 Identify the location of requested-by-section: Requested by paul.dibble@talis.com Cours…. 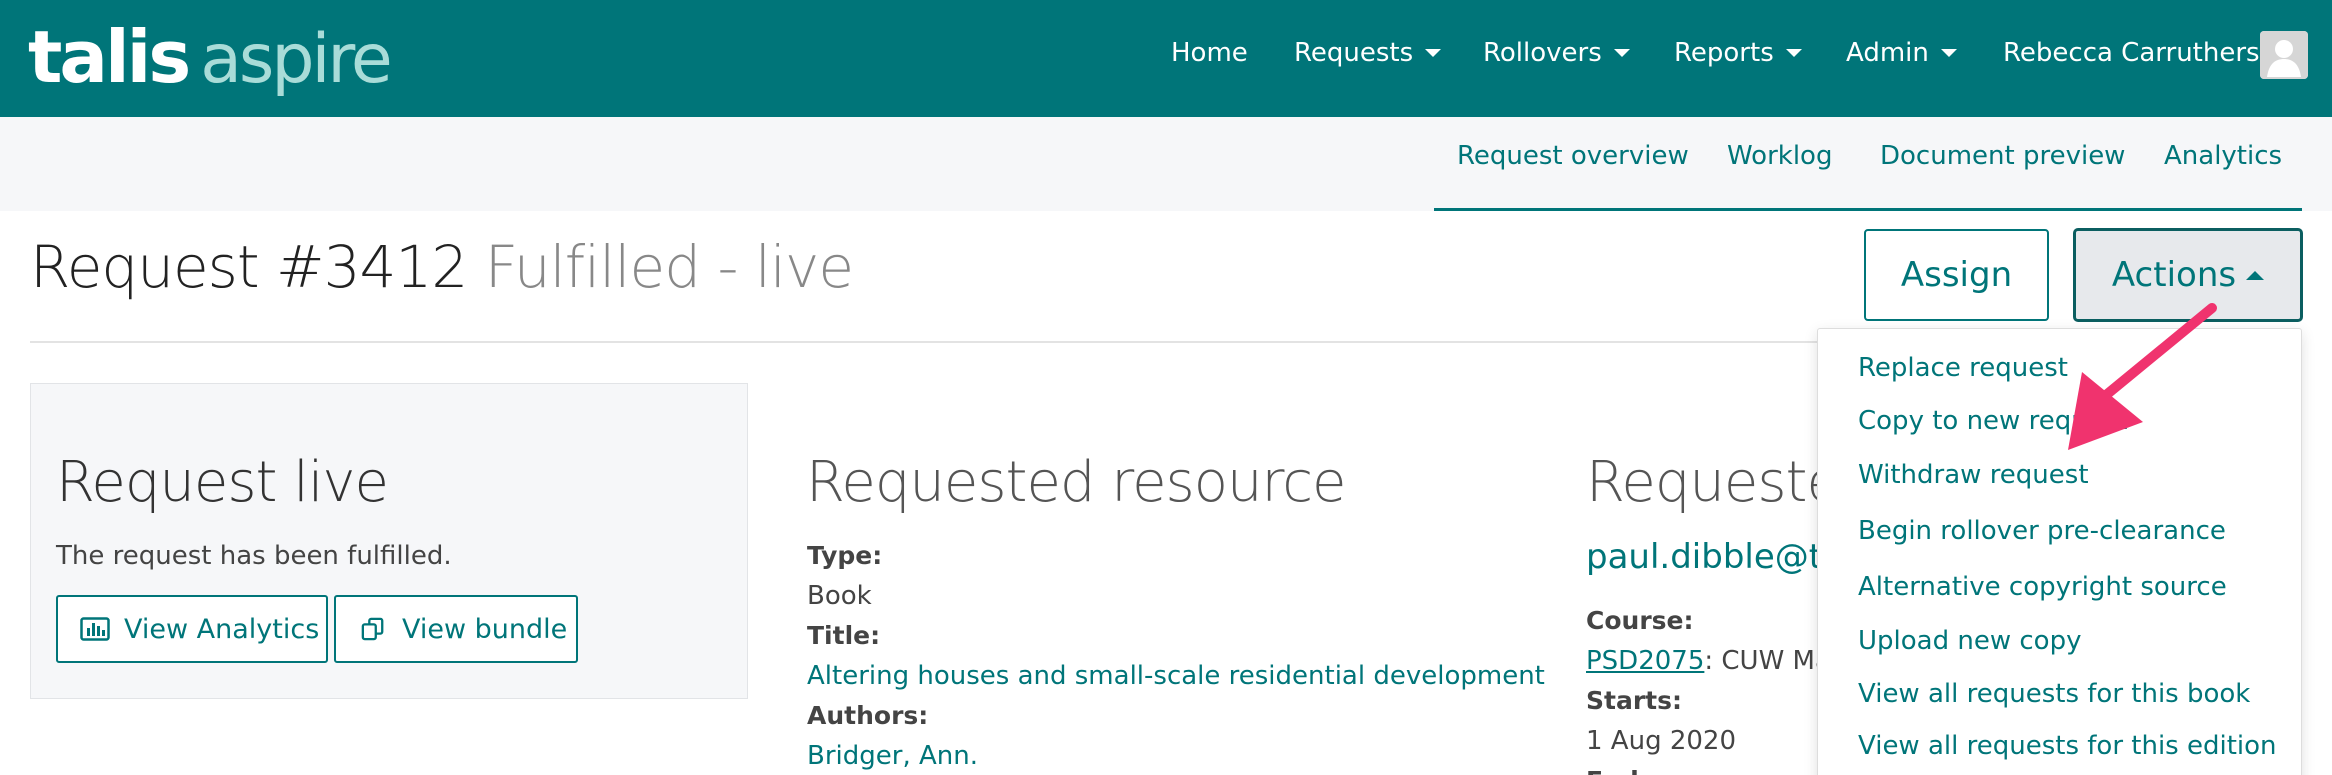
(1698, 607).